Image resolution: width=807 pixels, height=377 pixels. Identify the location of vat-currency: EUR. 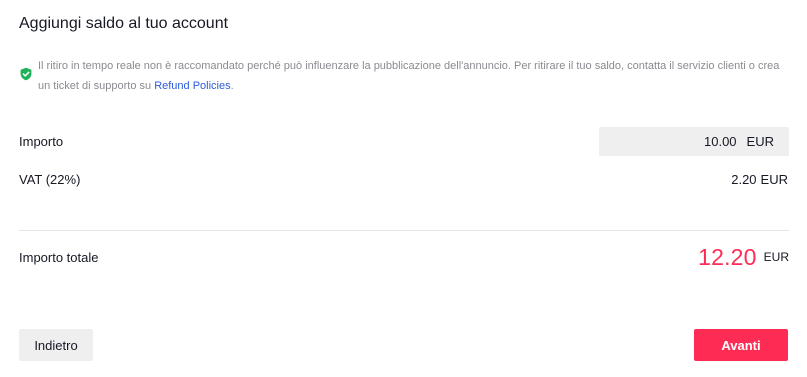
(774, 179).